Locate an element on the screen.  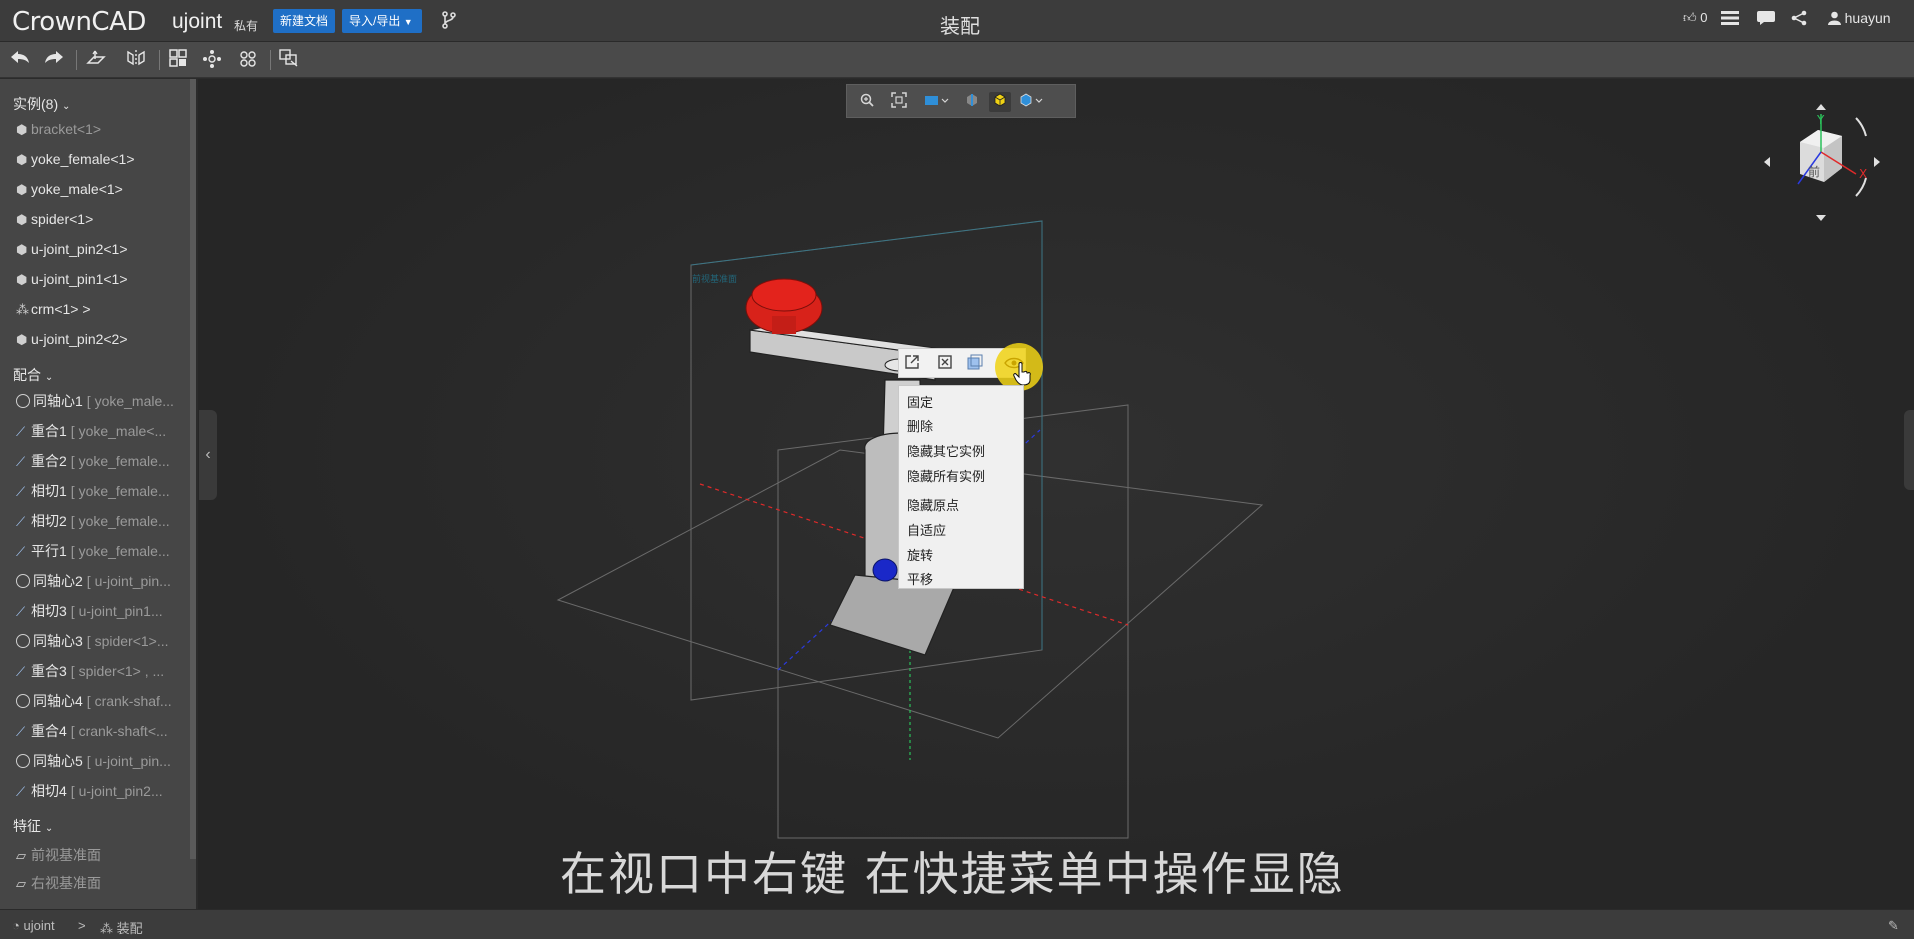
document-name: ujoint is located at coordinates (197, 22).